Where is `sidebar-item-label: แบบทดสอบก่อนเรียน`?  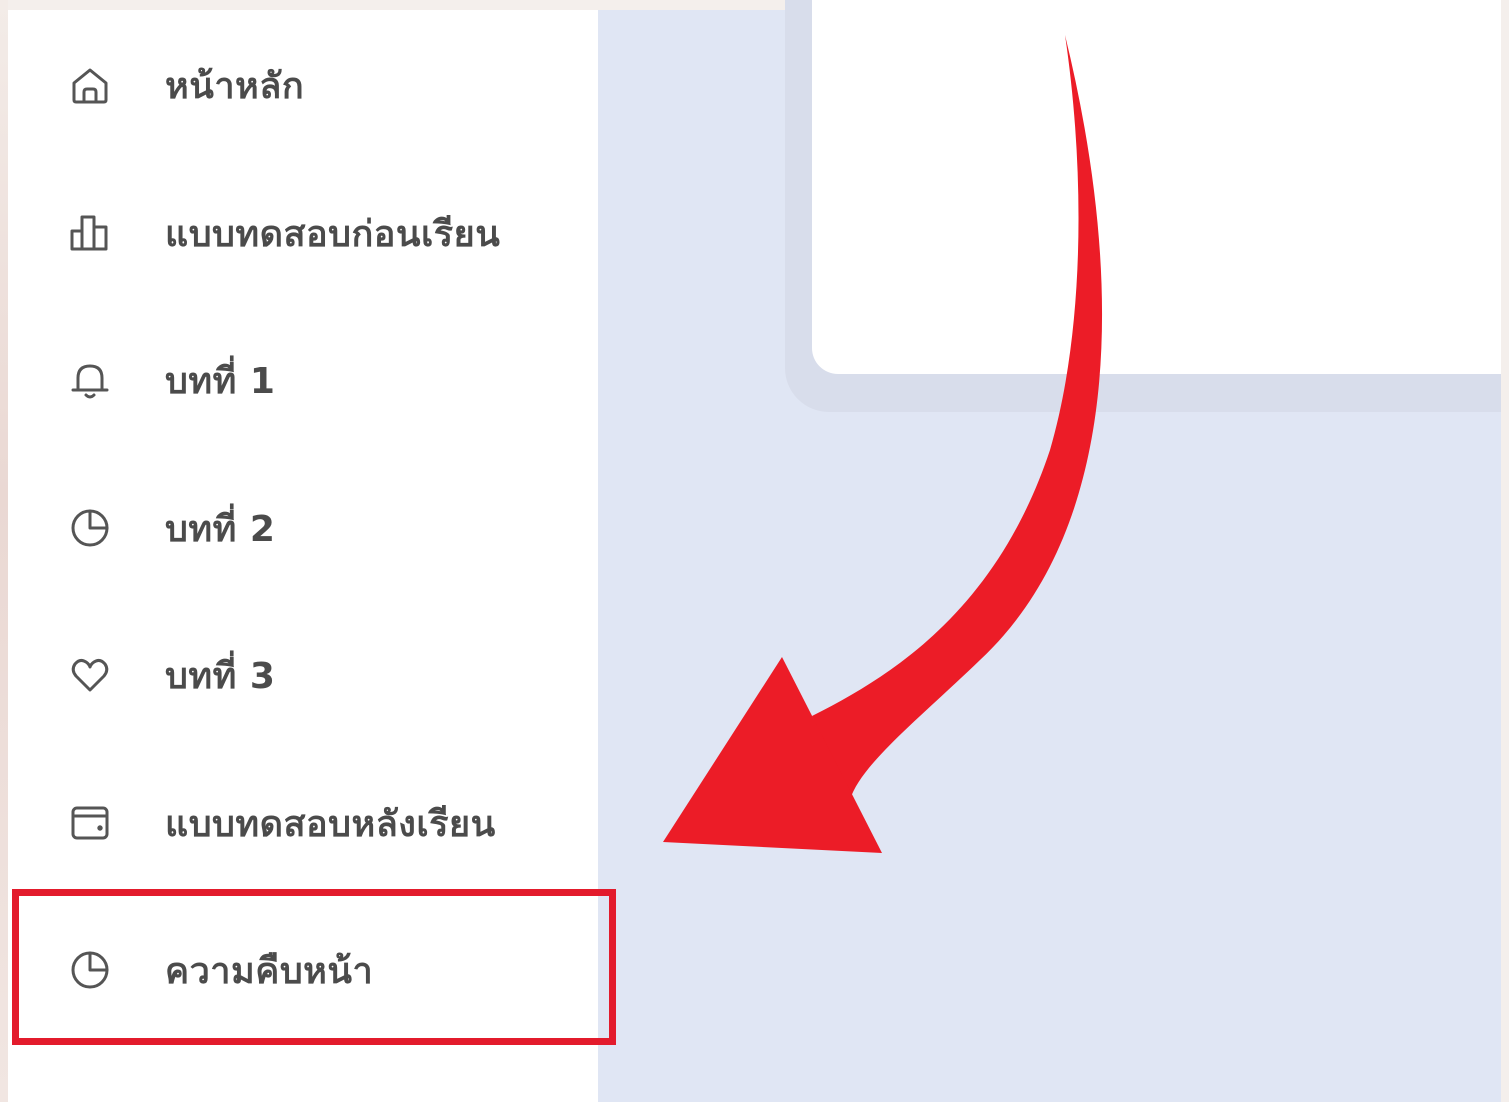 sidebar-item-label: แบบทดสอบก่อนเรียน is located at coordinates (333, 234).